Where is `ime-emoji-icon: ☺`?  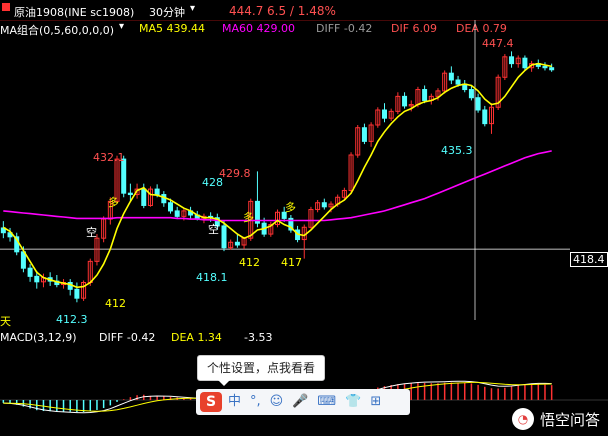 ime-emoji-icon: ☺ is located at coordinates (277, 402).